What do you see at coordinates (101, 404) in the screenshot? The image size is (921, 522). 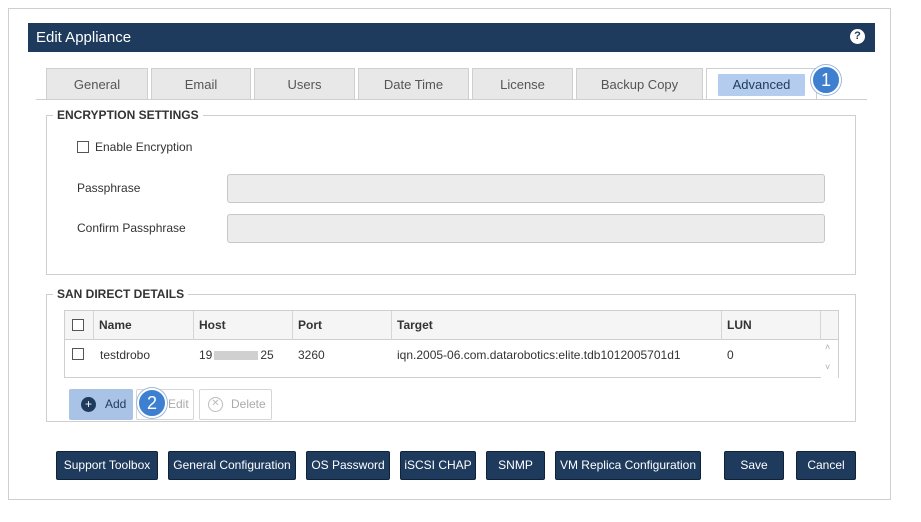 I see `add-button: + Add` at bounding box center [101, 404].